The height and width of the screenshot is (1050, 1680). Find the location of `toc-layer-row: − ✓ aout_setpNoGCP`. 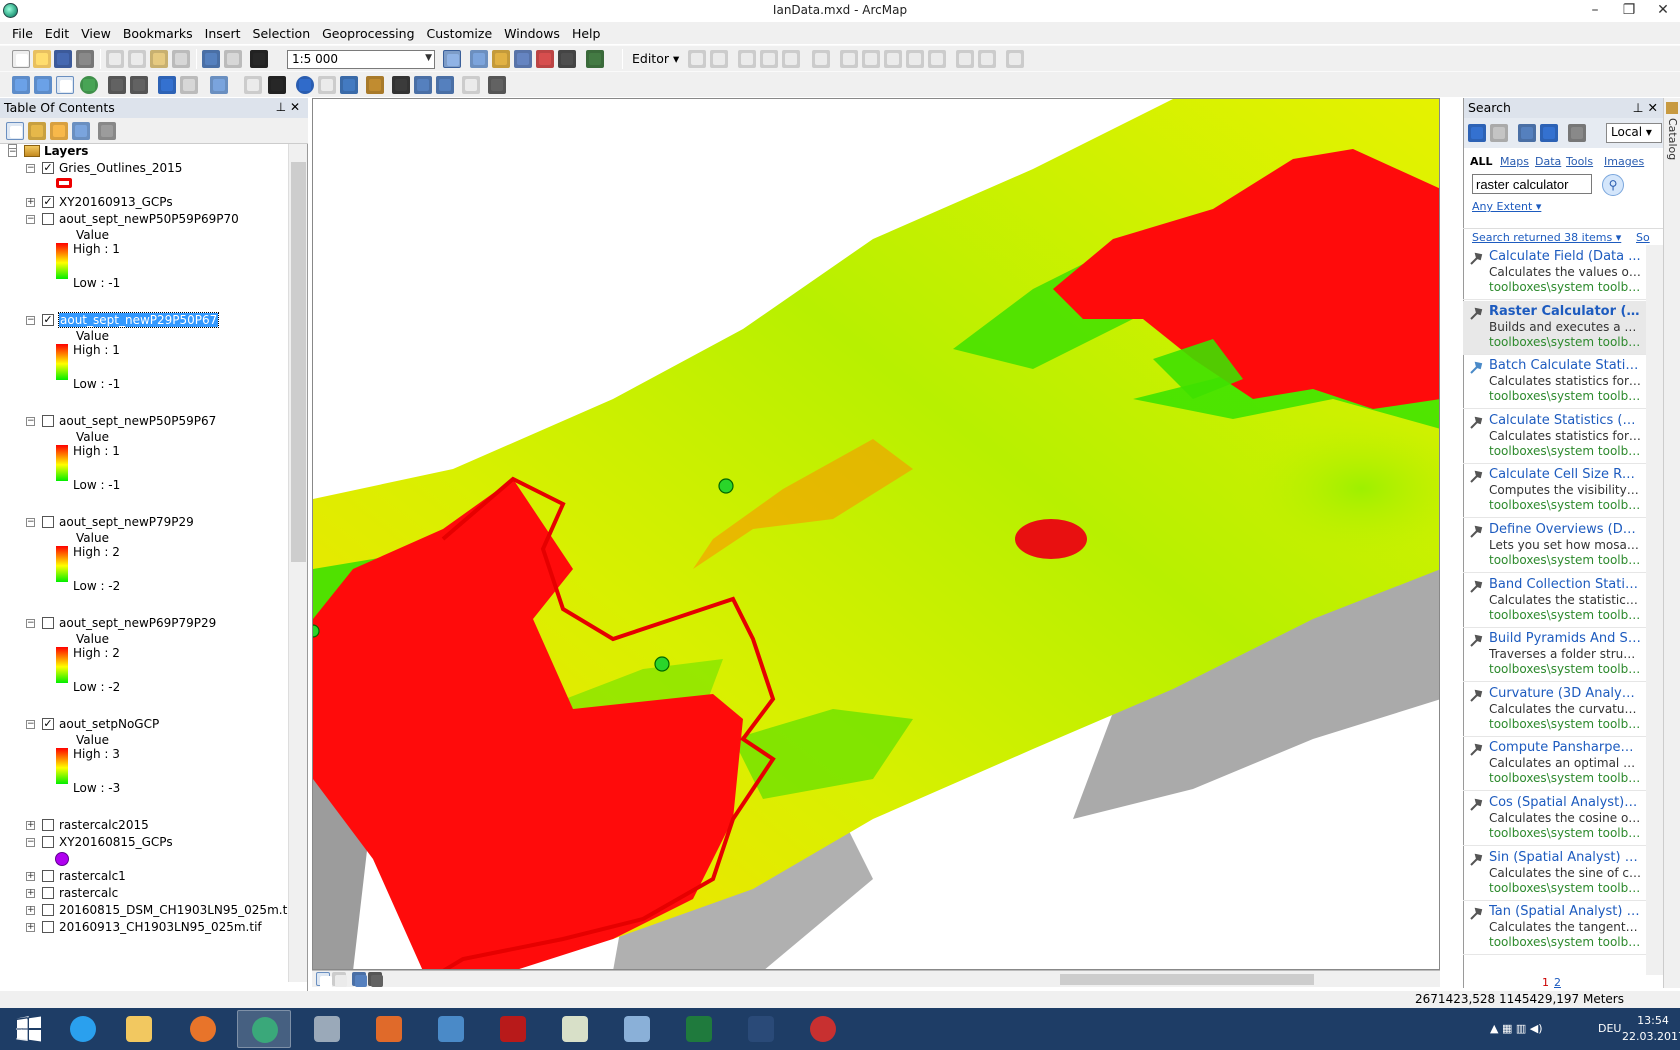

toc-layer-row: − ✓ aout_setpNoGCP is located at coordinates (144, 725).